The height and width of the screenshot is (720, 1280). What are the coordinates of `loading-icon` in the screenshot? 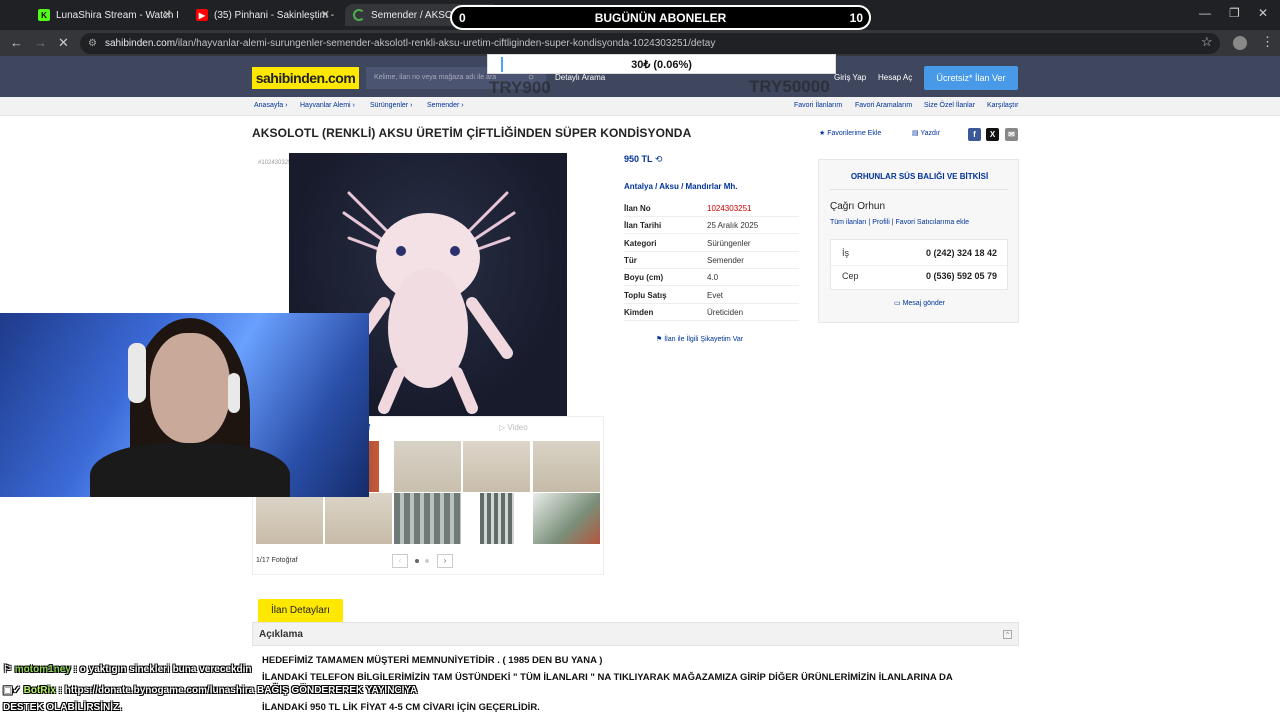 It's located at (359, 15).